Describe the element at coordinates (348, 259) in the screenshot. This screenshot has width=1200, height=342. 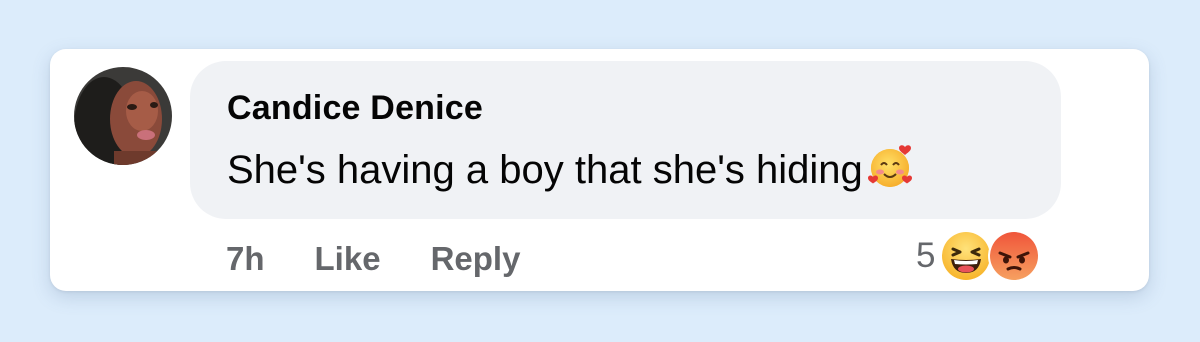
I see `like-button: Like` at that location.